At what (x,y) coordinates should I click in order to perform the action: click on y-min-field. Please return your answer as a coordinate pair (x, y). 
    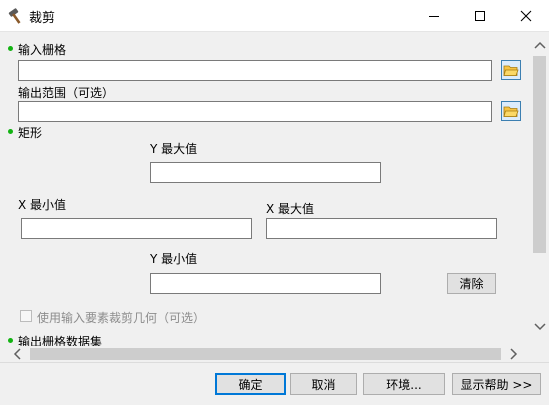
    Looking at the image, I should click on (265, 283).